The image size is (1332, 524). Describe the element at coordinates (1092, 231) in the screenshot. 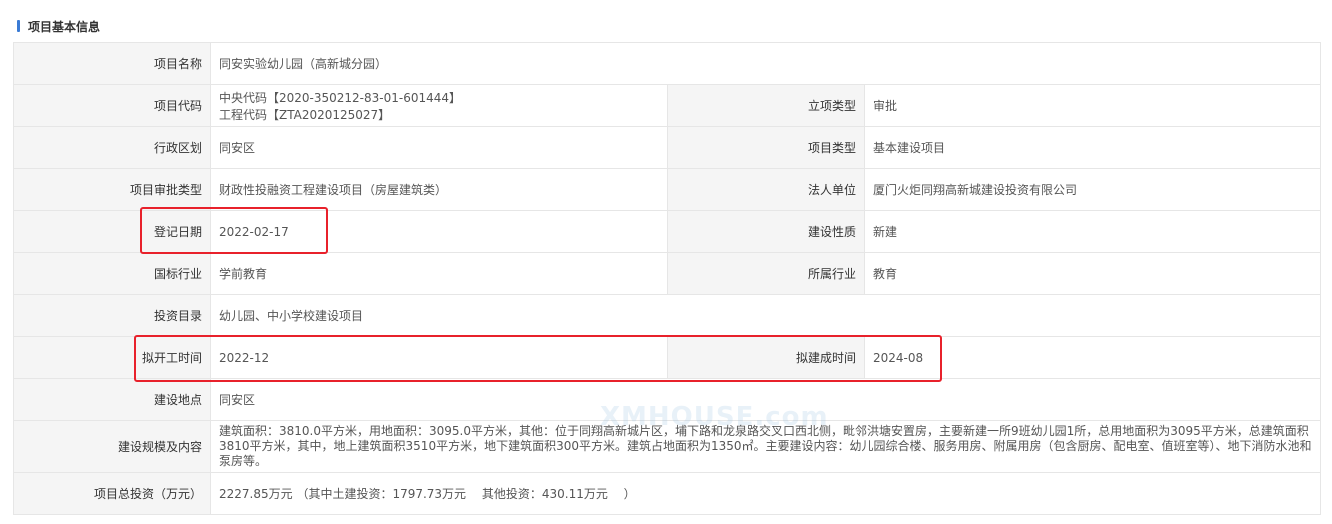

I see `construction-nature-value: 新建` at that location.